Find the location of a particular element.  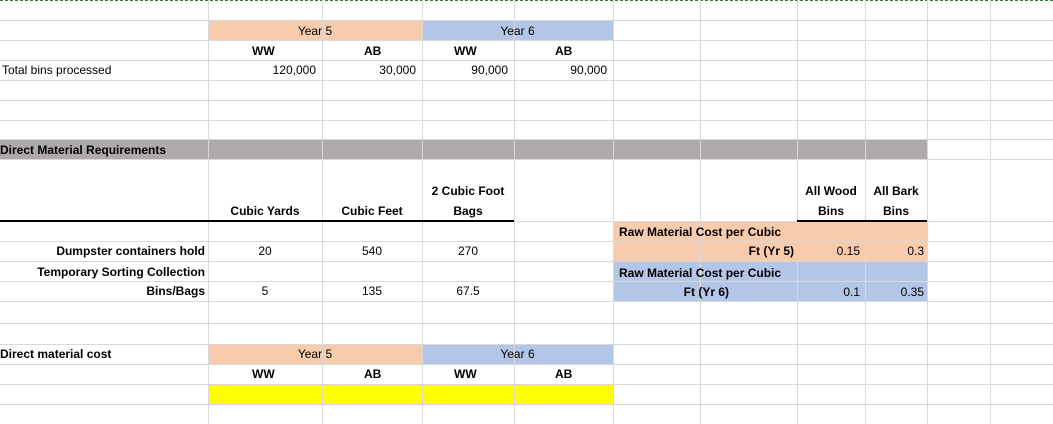

dm-row2-bags: 67.5 is located at coordinates (468, 291).